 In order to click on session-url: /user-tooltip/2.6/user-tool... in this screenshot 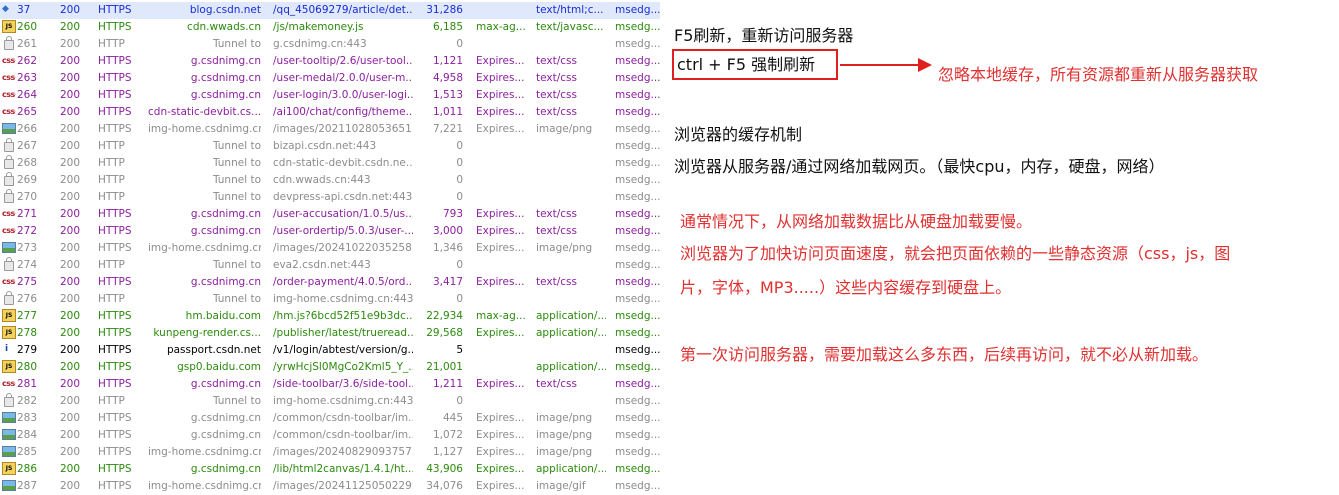, I will do `click(343, 61)`.